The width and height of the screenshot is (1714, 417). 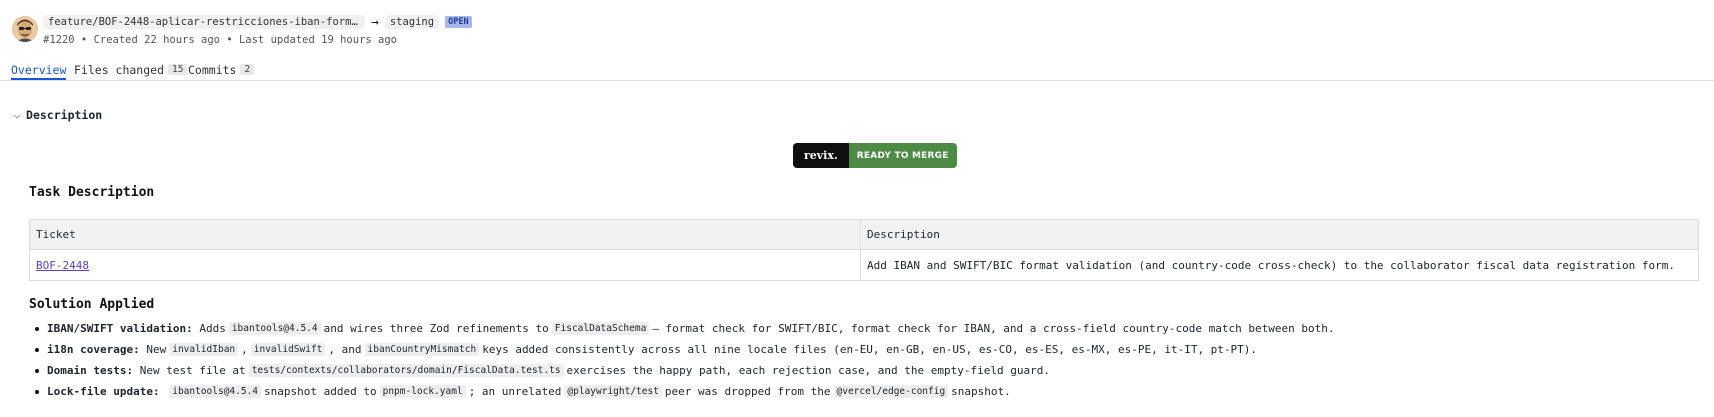 I want to click on table-header-row: Ticket Description, so click(x=864, y=234).